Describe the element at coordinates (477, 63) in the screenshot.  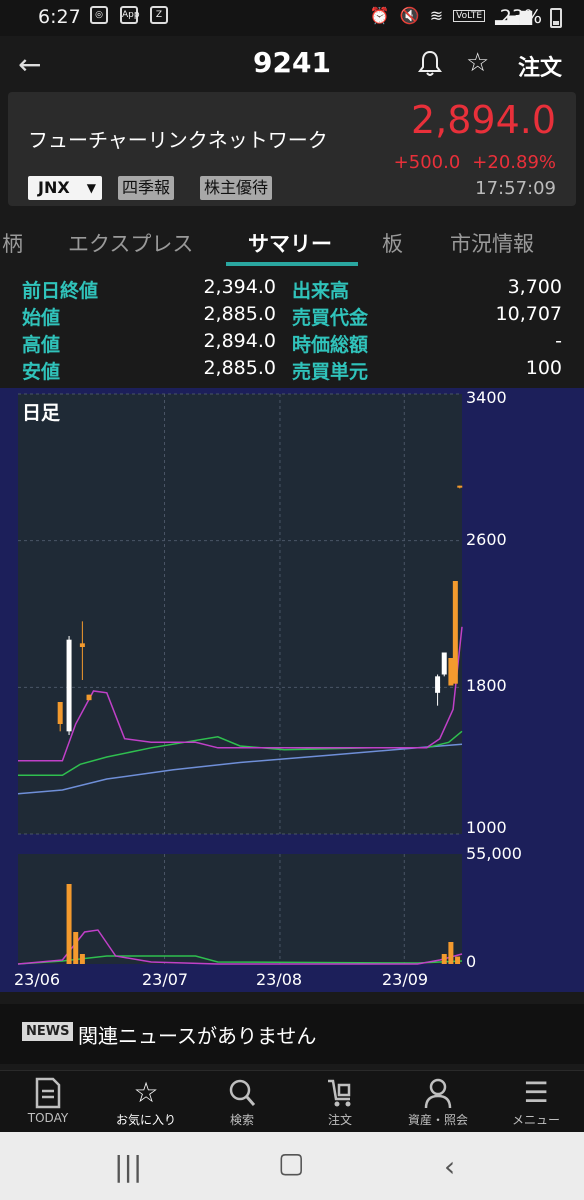
I see `favorite-star-icon: ☆` at that location.